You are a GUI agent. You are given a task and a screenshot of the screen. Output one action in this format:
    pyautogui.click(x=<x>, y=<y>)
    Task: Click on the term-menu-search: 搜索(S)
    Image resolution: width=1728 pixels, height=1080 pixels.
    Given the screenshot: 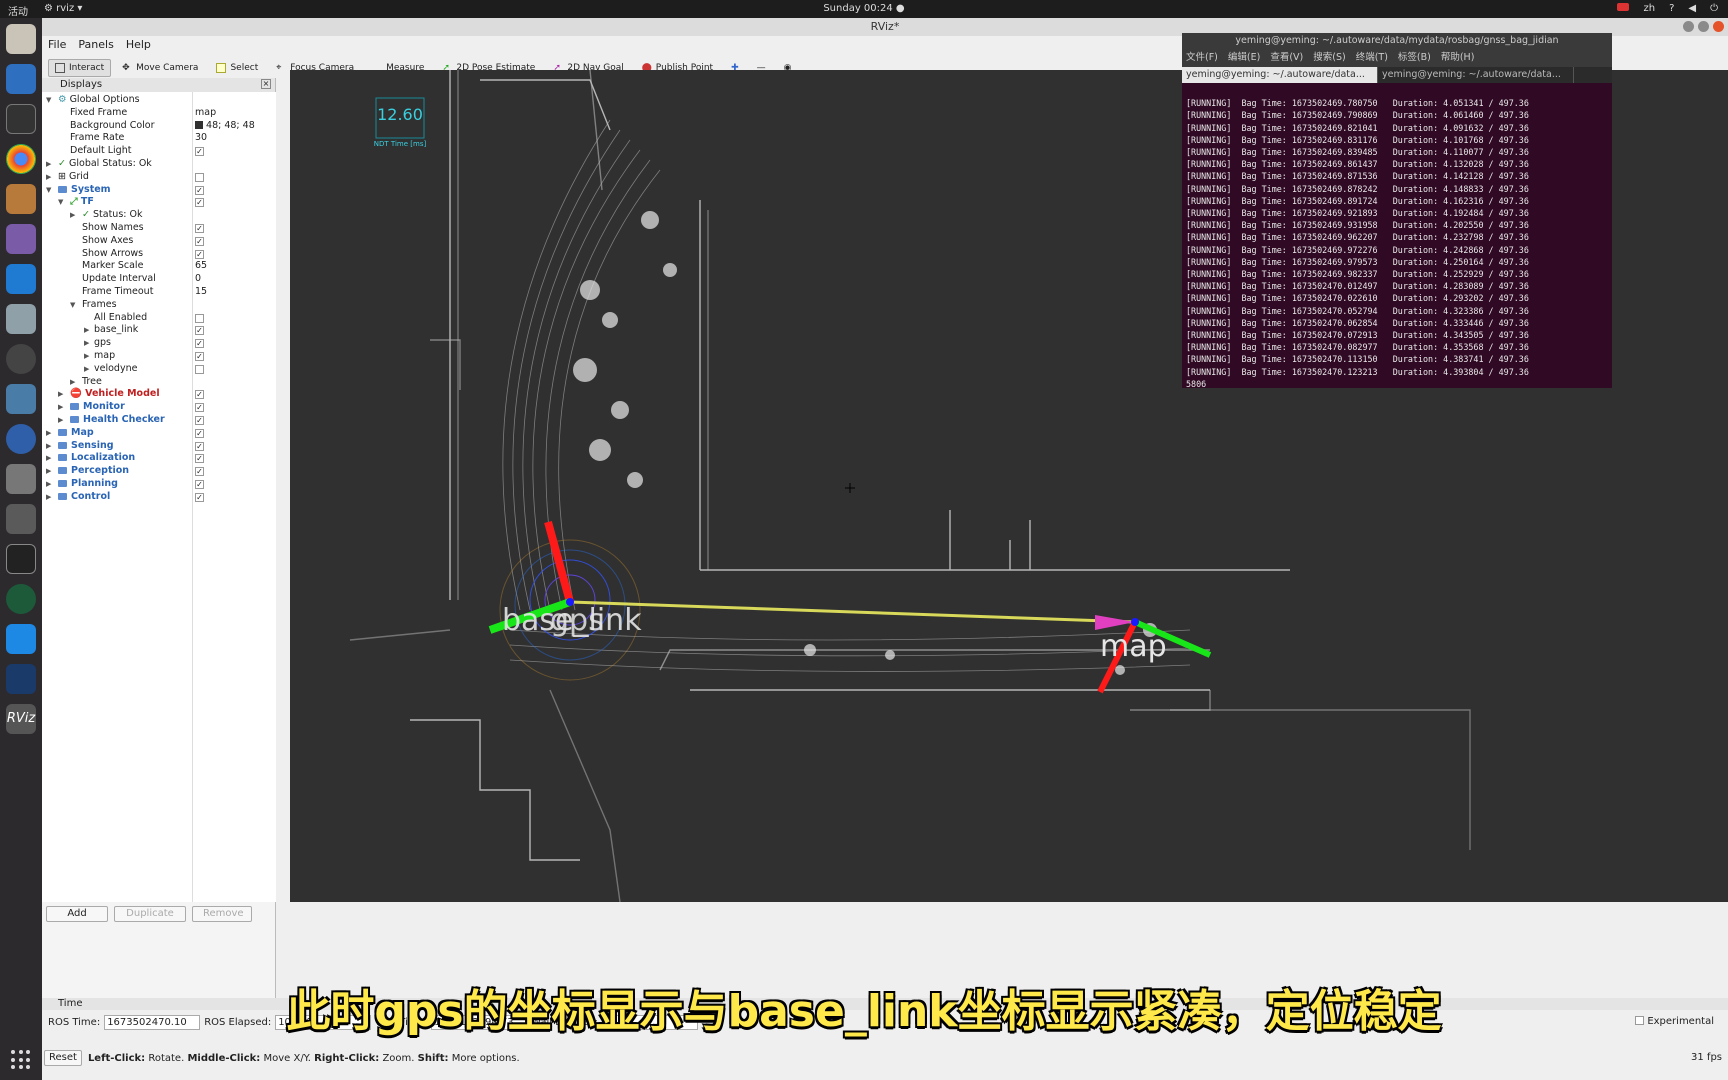 What is the action you would take?
    pyautogui.click(x=1329, y=58)
    